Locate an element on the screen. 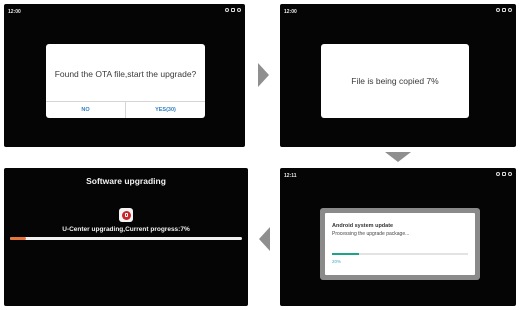 This screenshot has width=520, height=310. u-center-progress-bar is located at coordinates (126, 238).